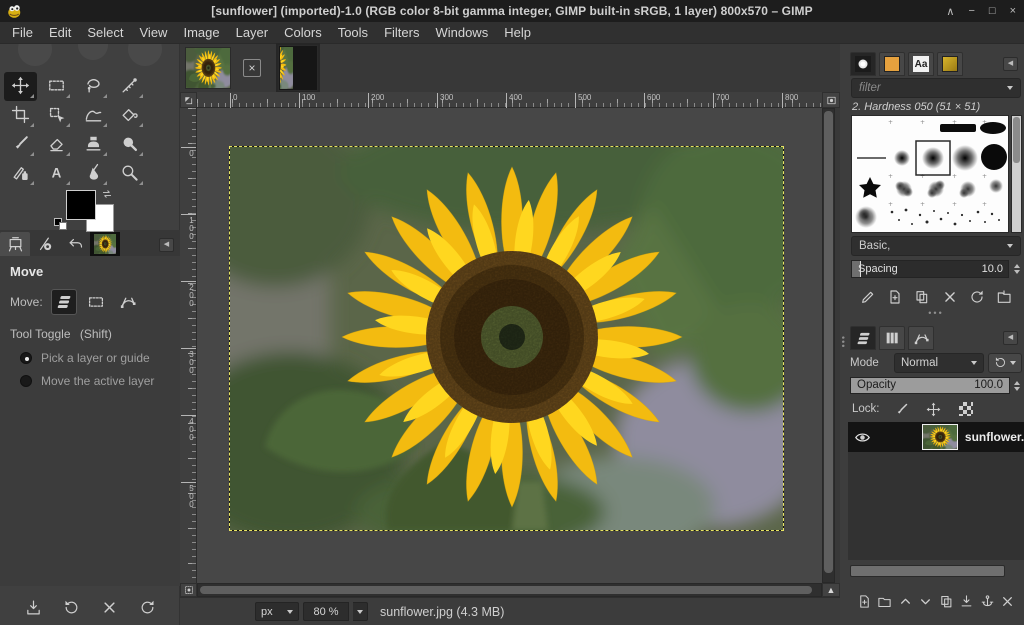 The image size is (1024, 625). What do you see at coordinates (93, 115) in the screenshot?
I see `tool-warp` at bounding box center [93, 115].